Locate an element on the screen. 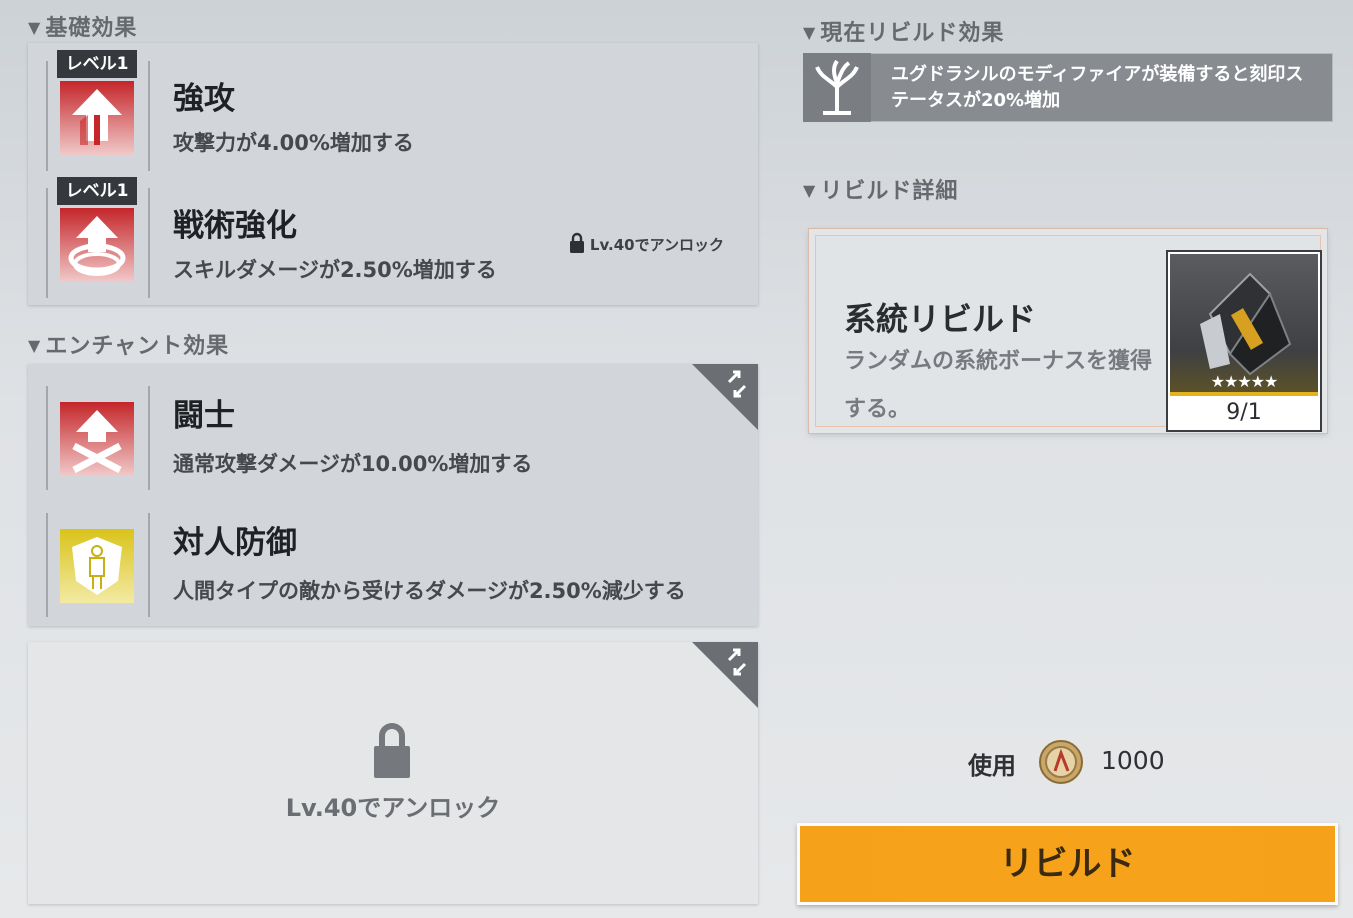  rebuild-option-inner: 系統リビルド ランダムの系統ボーナスを獲得する。 ★★★★★ 9/1 is located at coordinates (1068, 333).